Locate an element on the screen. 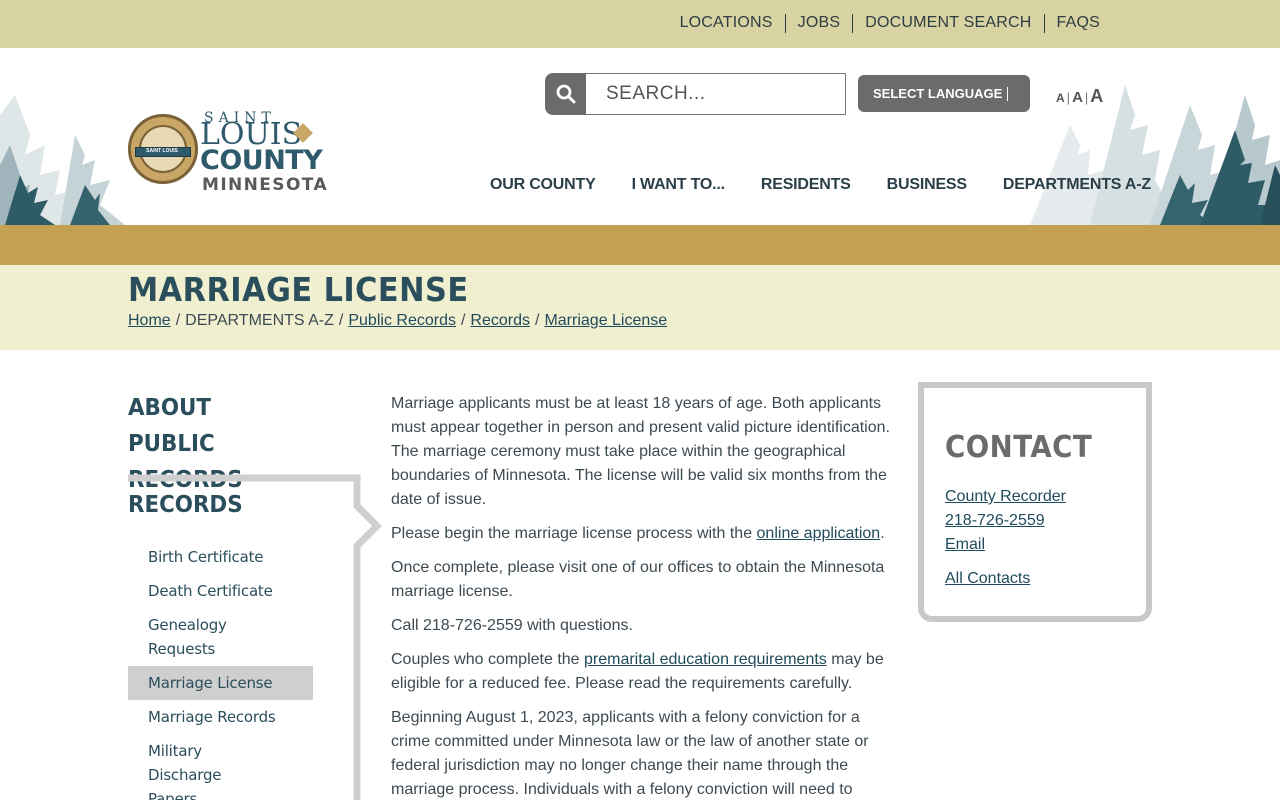  main-nav-departments-a-z: DEPARTMENTS A-Z is located at coordinates (1077, 185).